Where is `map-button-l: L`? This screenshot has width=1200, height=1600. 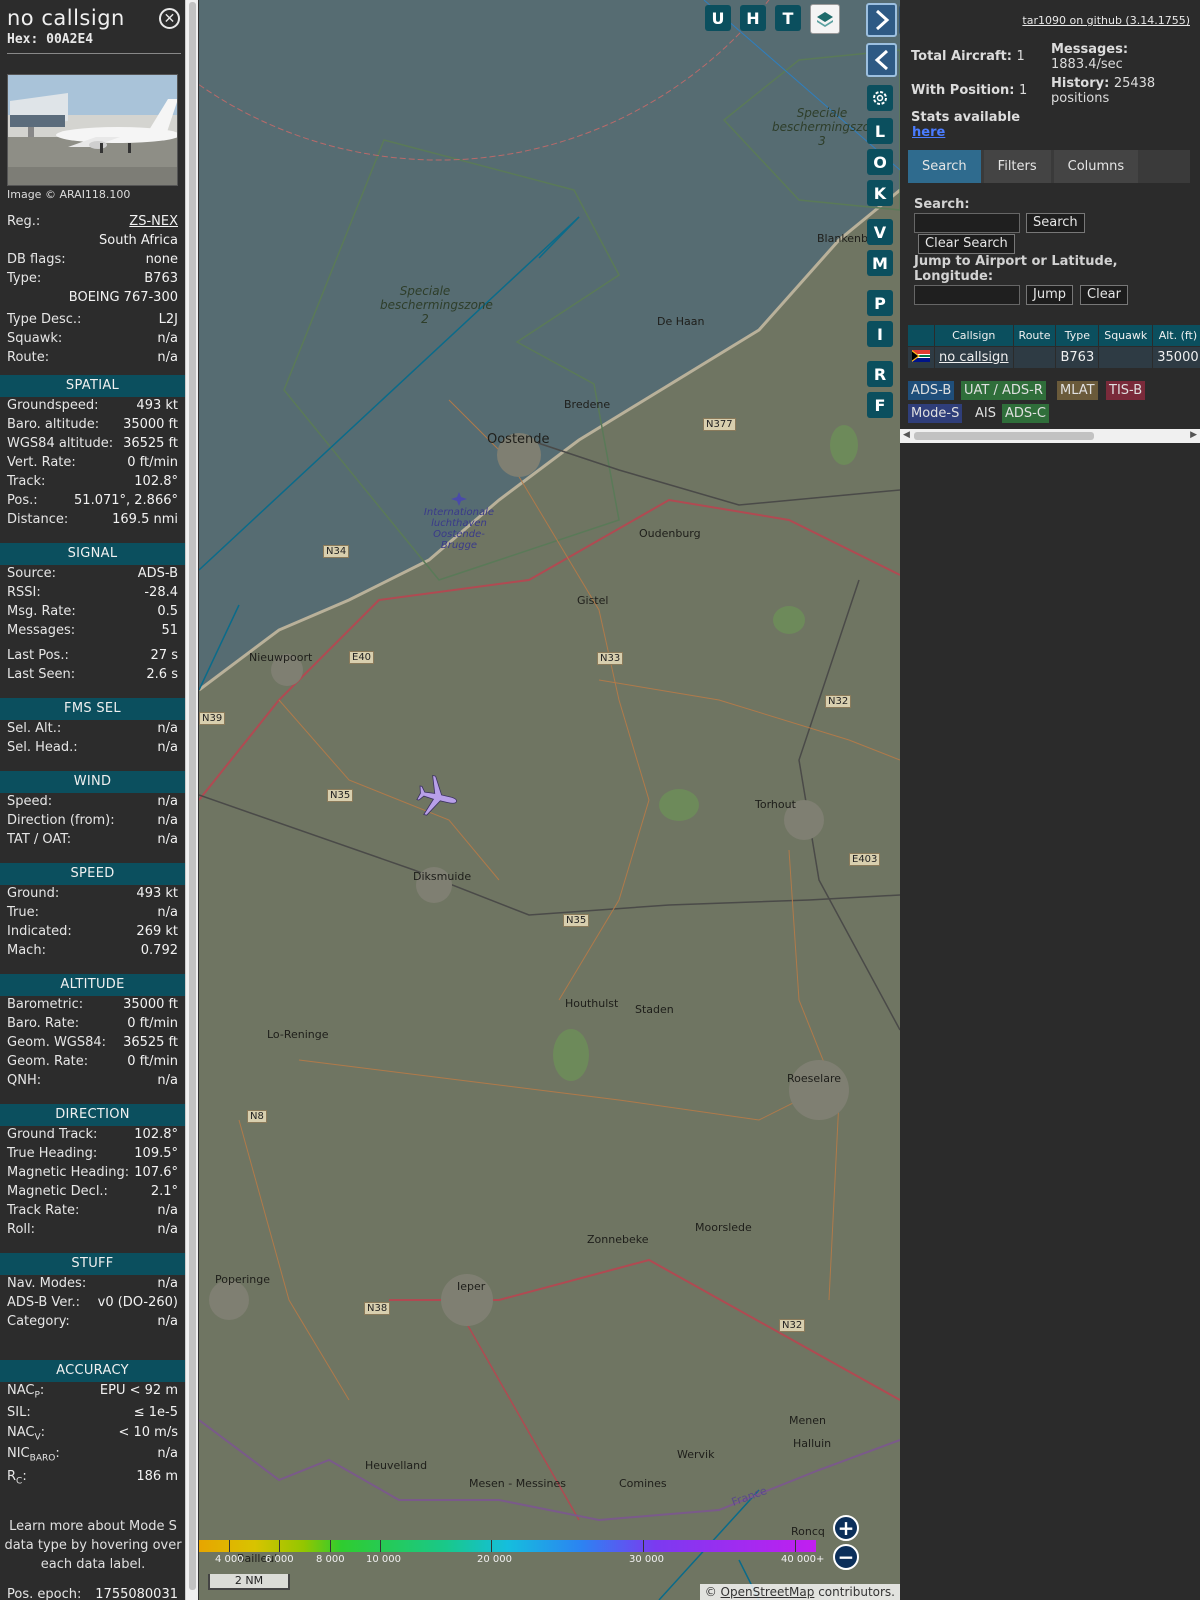
map-button-l: L is located at coordinates (880, 131).